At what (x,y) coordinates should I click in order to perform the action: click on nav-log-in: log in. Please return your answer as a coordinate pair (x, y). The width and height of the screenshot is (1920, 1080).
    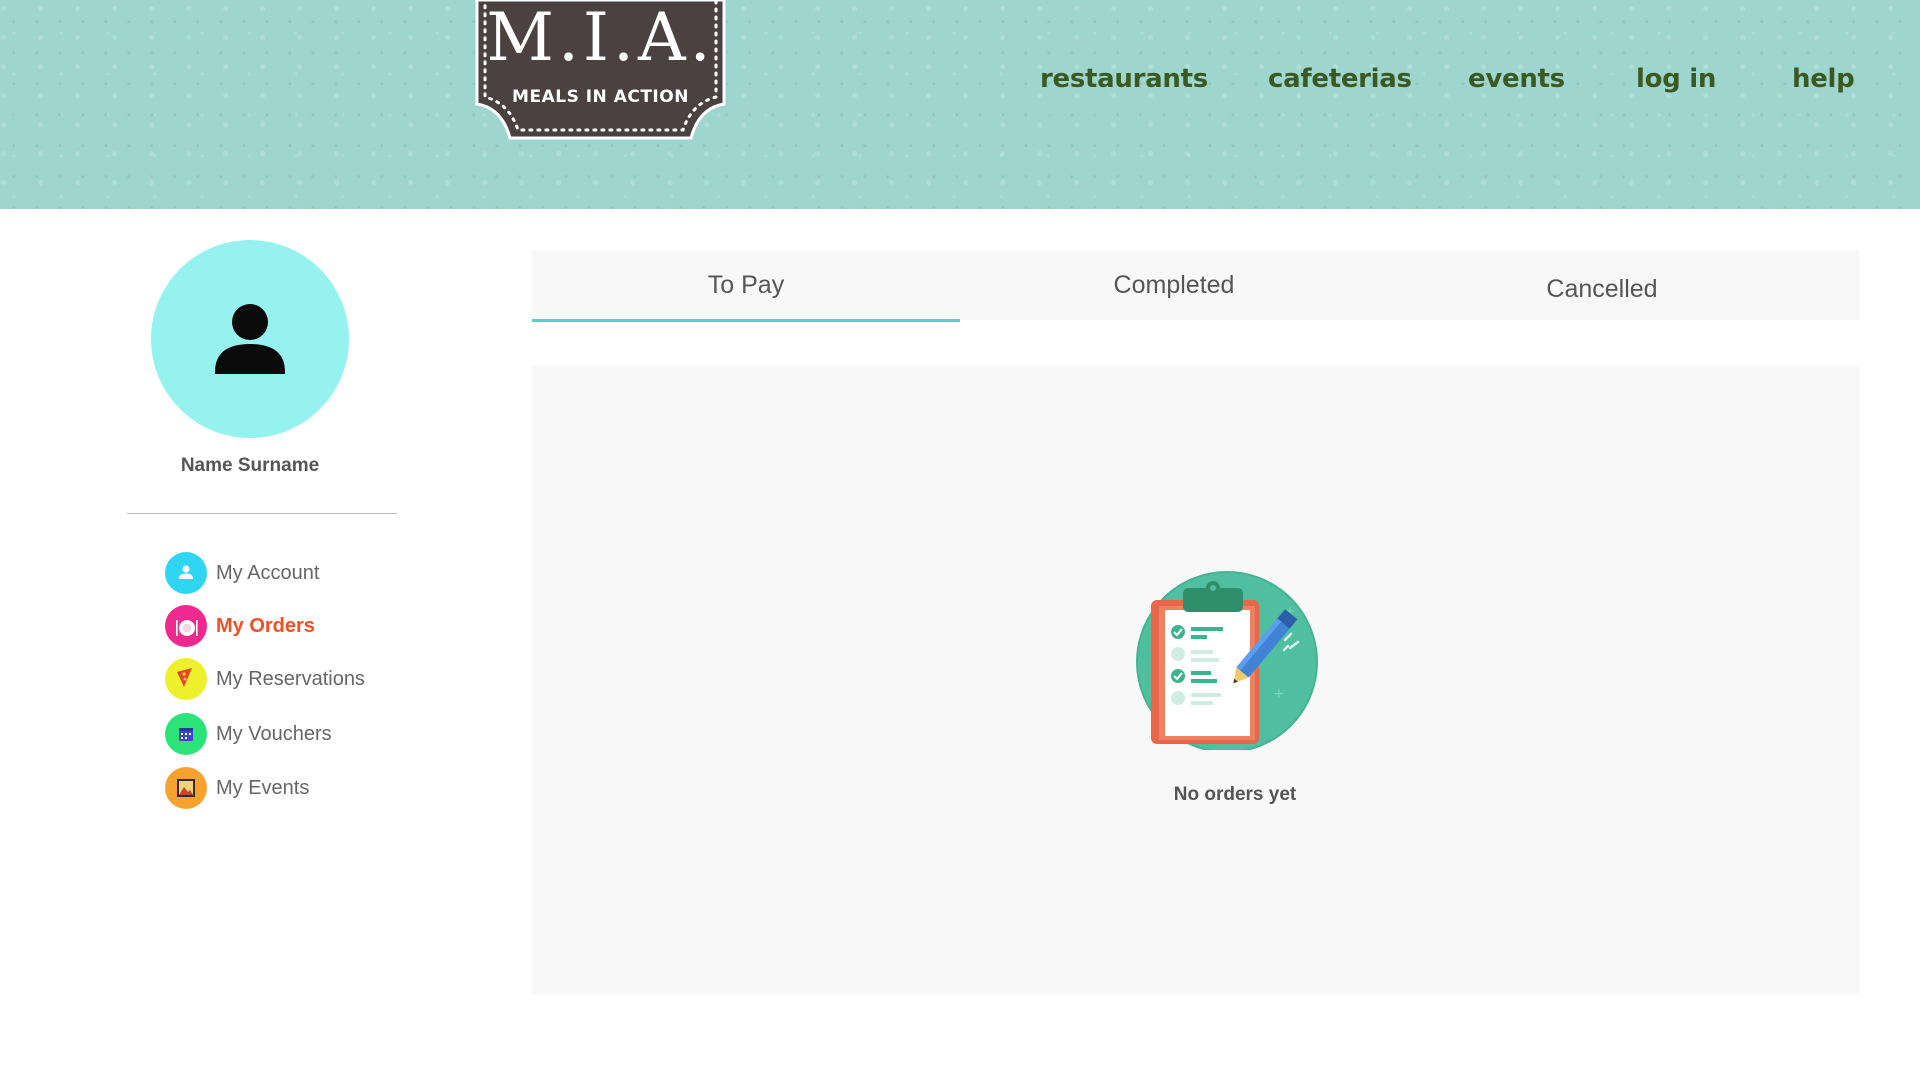
    Looking at the image, I should click on (1676, 79).